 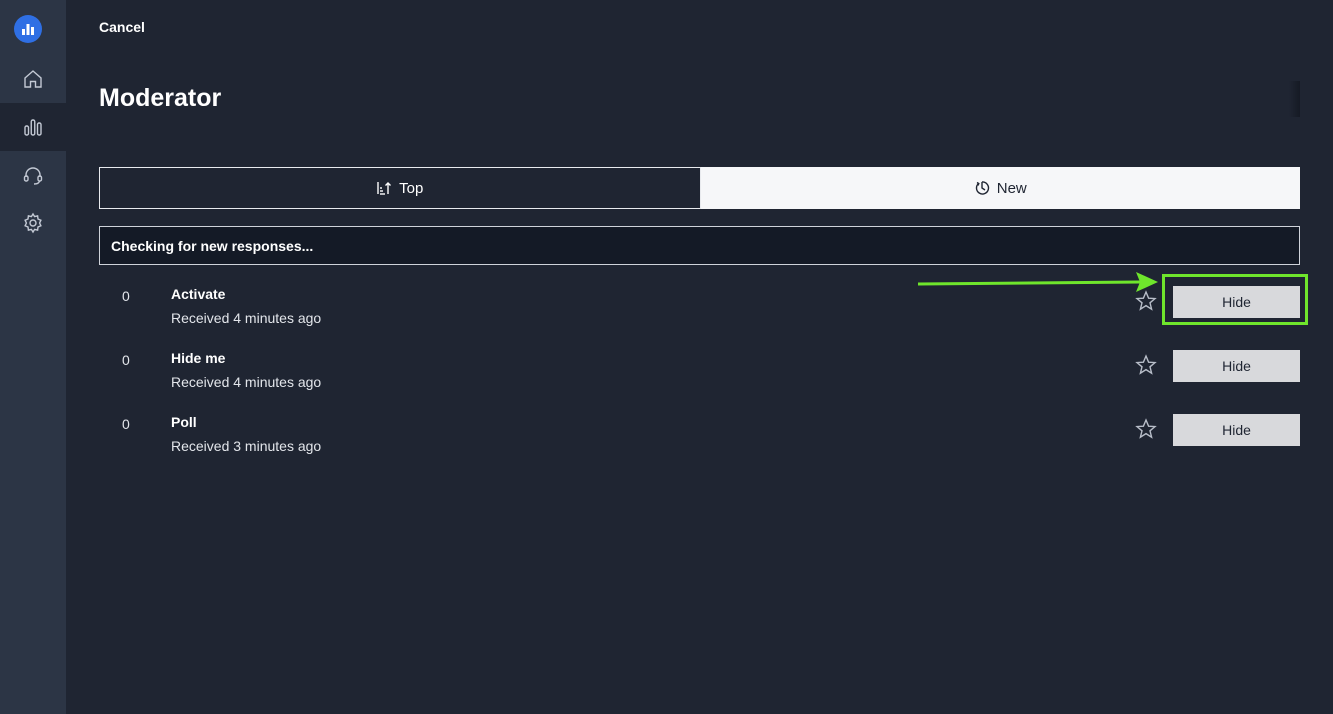 I want to click on cancel-link: Cancel, so click(x=122, y=27).